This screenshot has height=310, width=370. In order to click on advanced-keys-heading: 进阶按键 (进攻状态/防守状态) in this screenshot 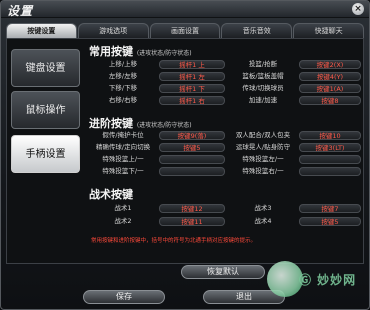, I will do `click(140, 123)`.